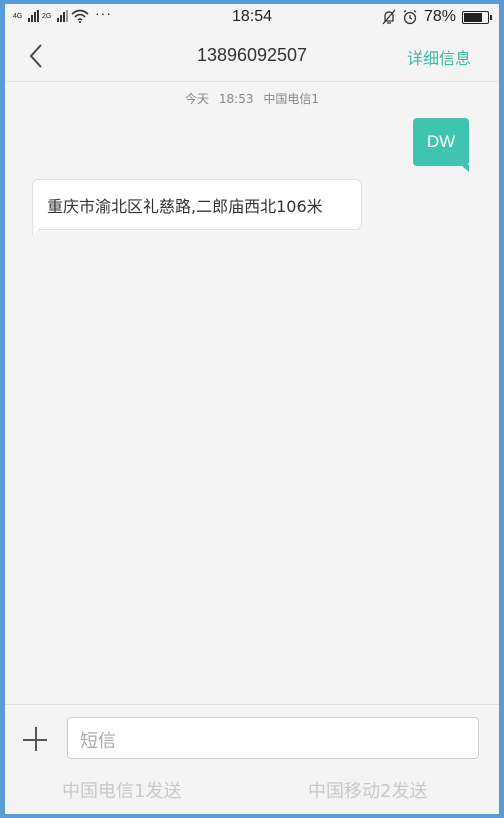 The height and width of the screenshot is (818, 504). Describe the element at coordinates (252, 17) in the screenshot. I see `status-bar: 4G 2G ··· 18:54 78%` at that location.